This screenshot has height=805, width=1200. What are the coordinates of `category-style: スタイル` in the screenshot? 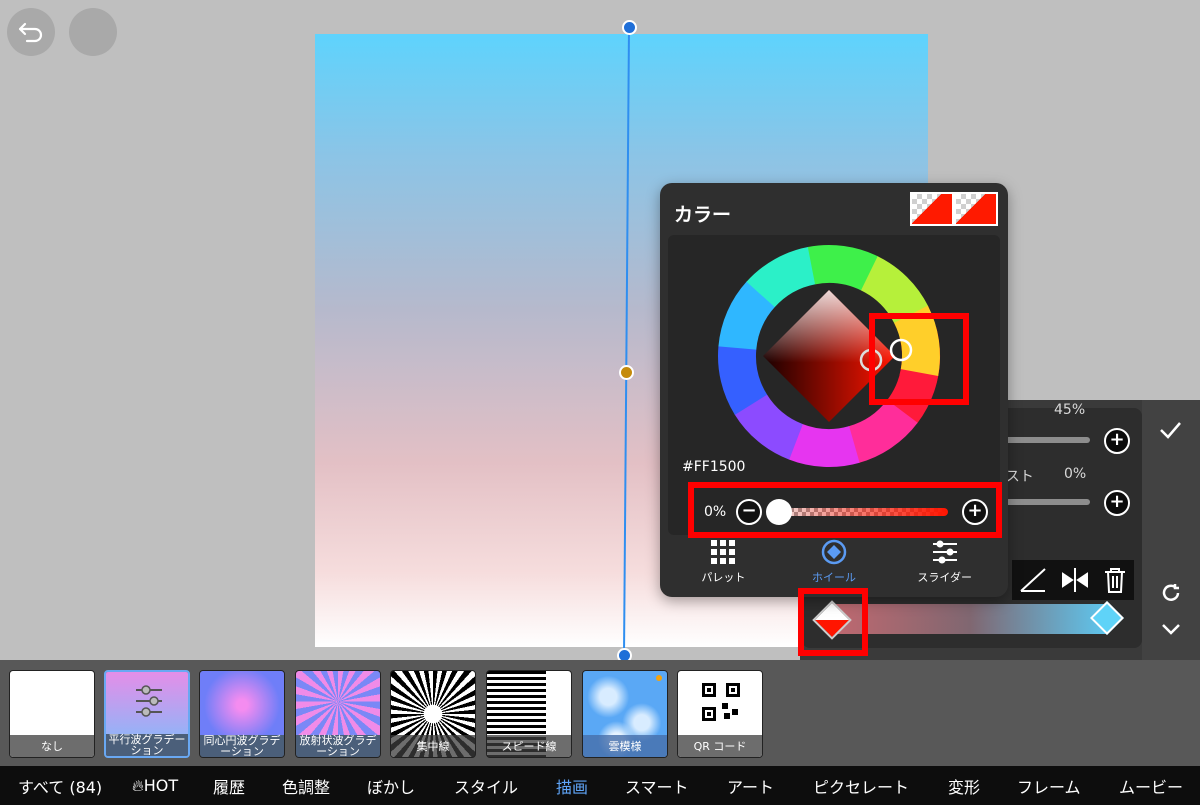 It's located at (486, 786).